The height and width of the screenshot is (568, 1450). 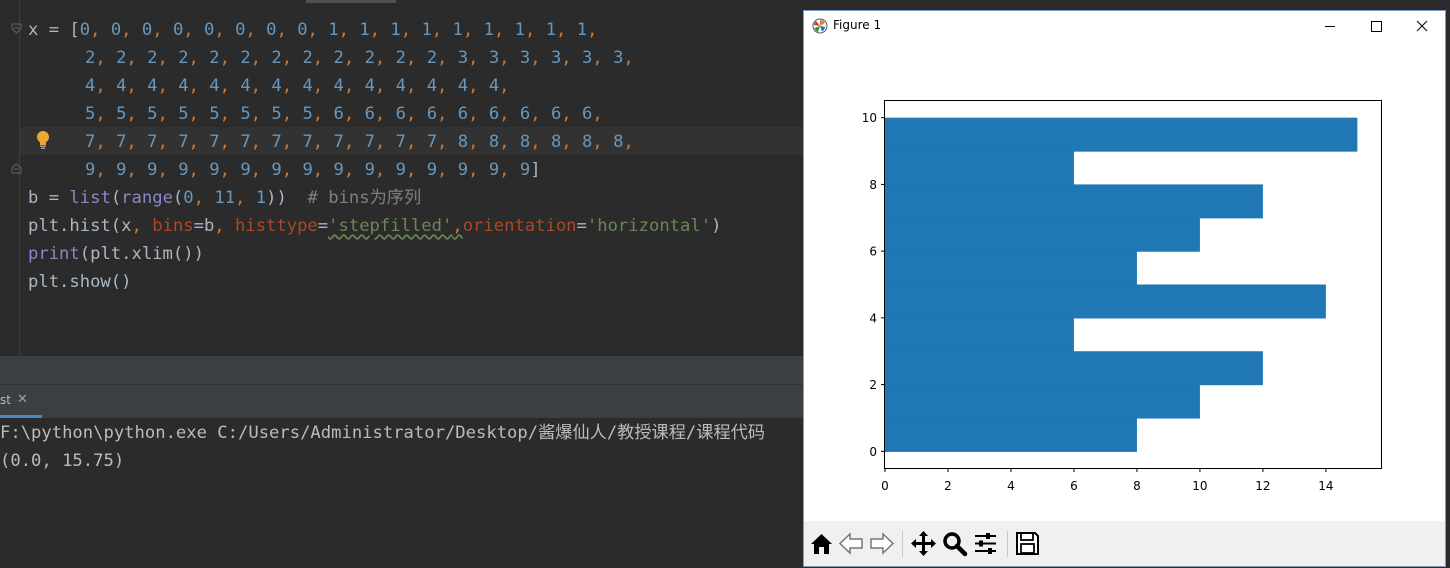 I want to click on zoom-button, so click(x=954, y=543).